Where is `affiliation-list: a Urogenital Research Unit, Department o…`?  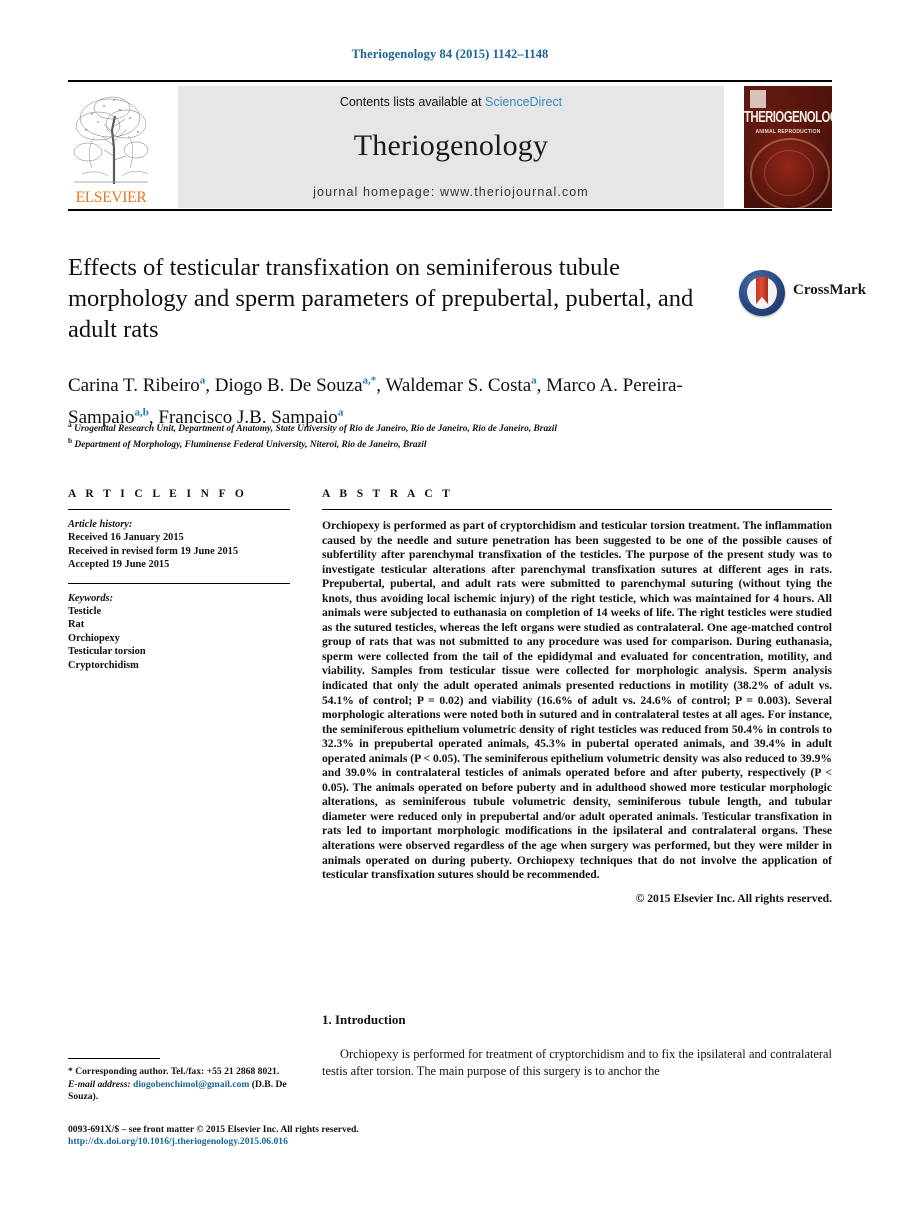
affiliation-list: a Urogenital Research Unit, Department o… is located at coordinates (418, 435).